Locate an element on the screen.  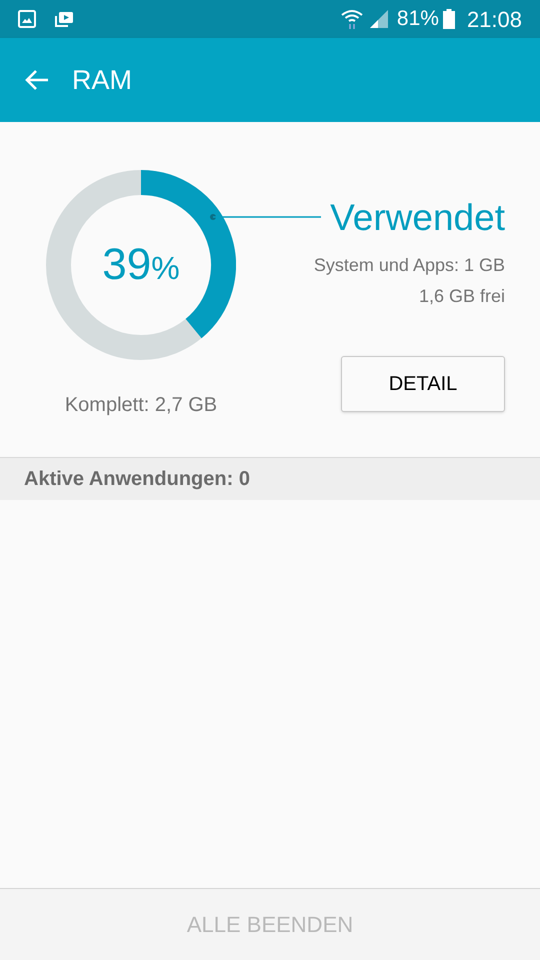
free-memory-label: 1,6 GB frei is located at coordinates (461, 296).